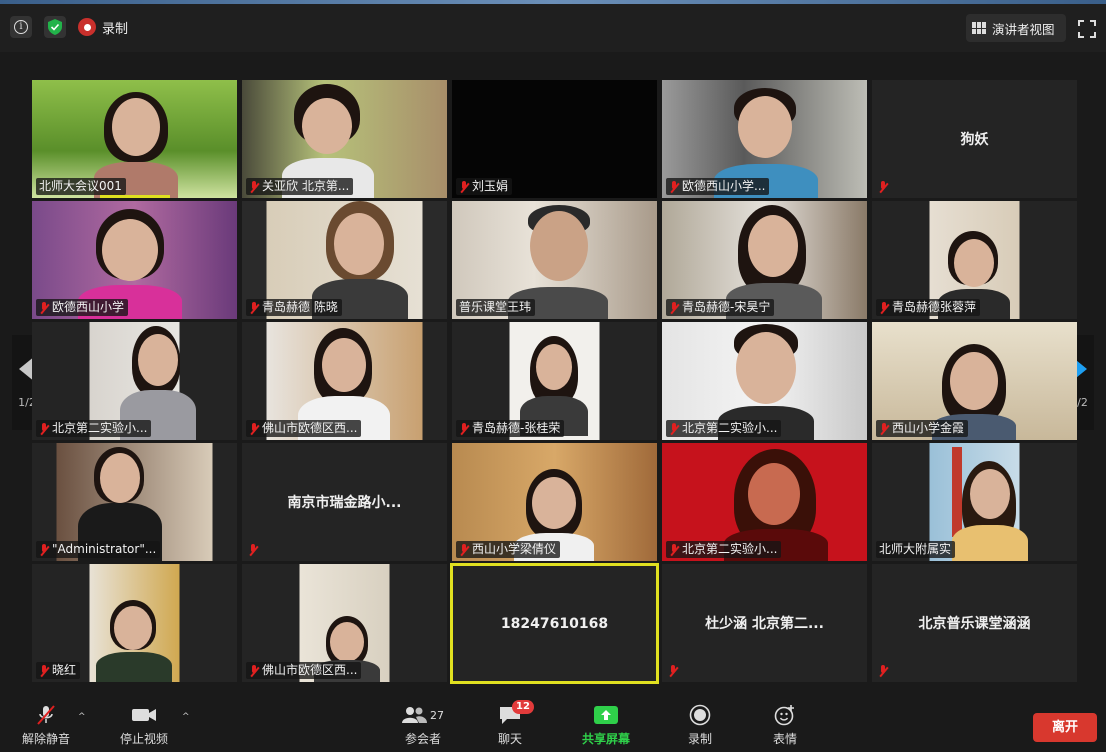  What do you see at coordinates (82, 717) in the screenshot?
I see `audio-options-caret: ^` at bounding box center [82, 717].